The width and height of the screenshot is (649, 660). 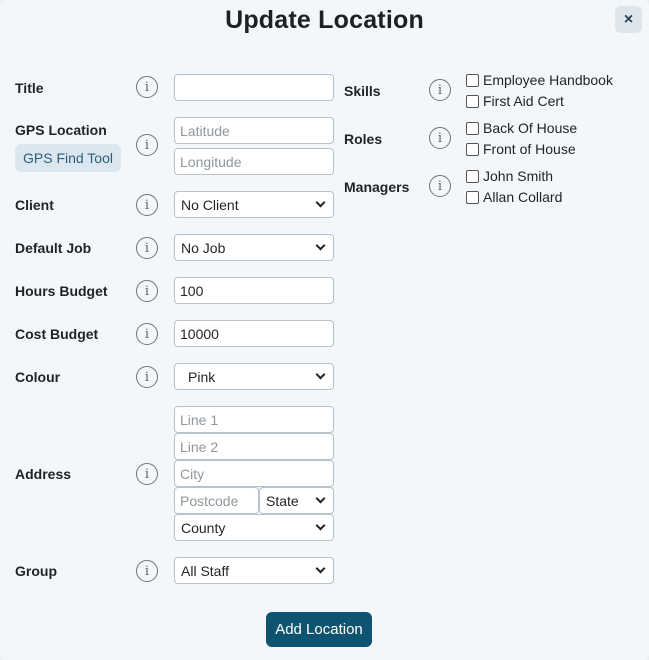 I want to click on address-label: Address, so click(x=43, y=474).